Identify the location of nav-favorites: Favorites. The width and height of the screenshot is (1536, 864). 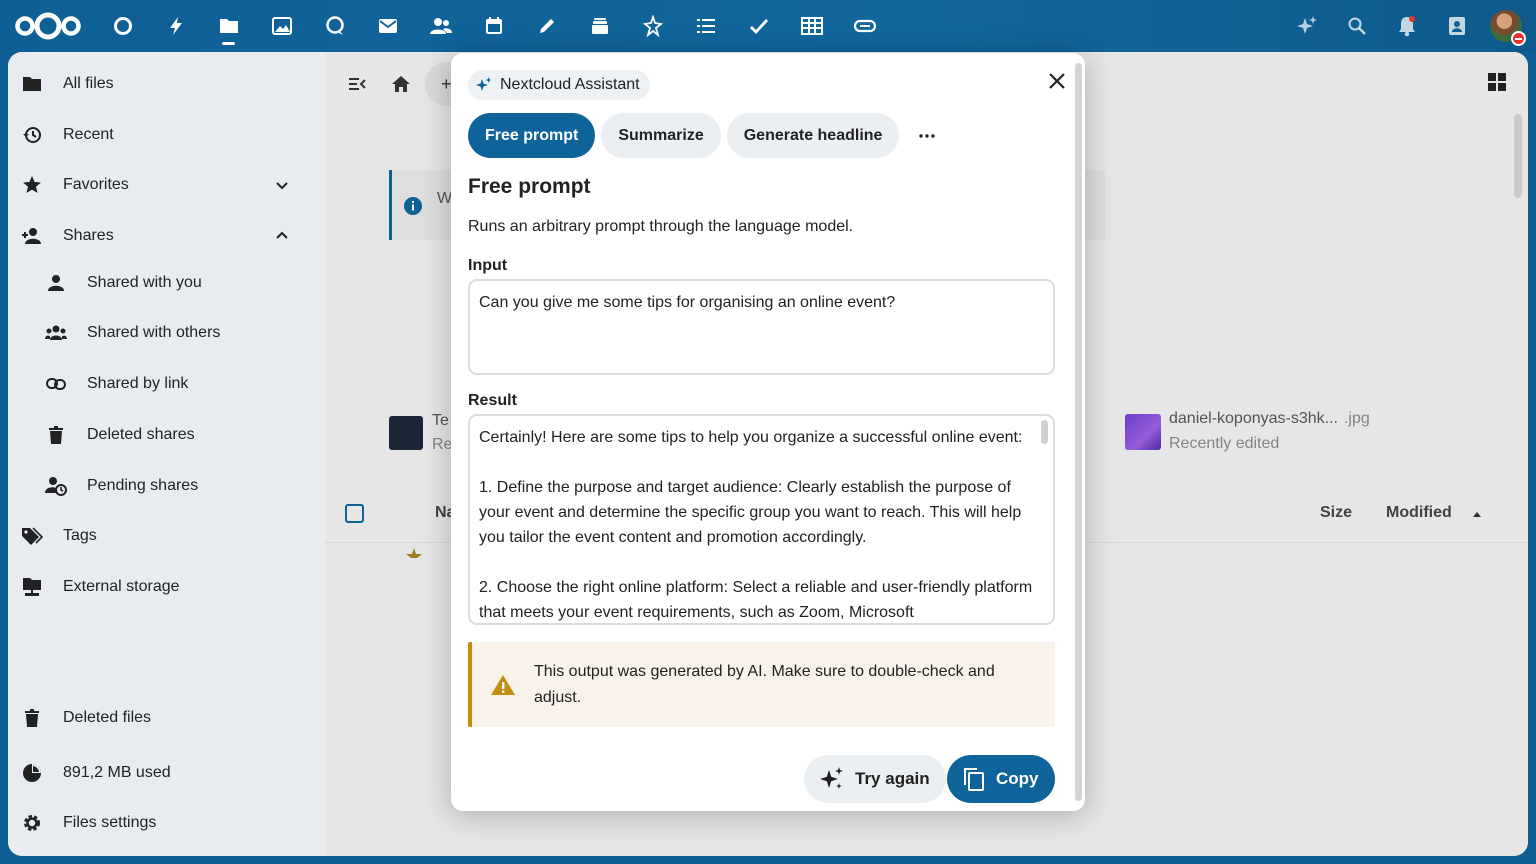
(165, 185).